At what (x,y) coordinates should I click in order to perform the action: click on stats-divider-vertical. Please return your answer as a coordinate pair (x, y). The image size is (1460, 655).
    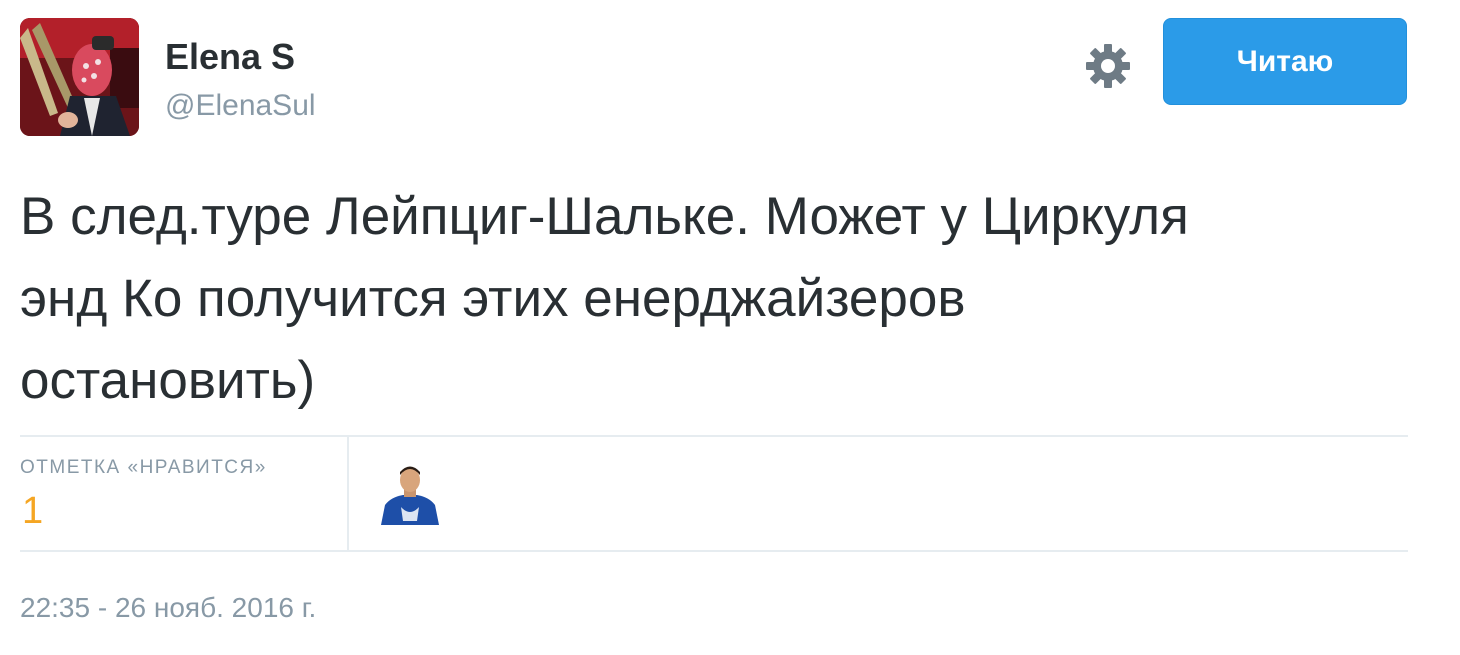
    Looking at the image, I should click on (348, 493).